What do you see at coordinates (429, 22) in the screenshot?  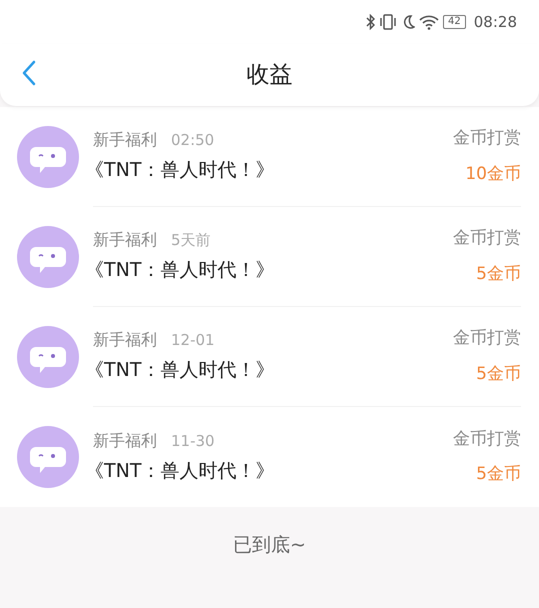 I see `wifi-icon` at bounding box center [429, 22].